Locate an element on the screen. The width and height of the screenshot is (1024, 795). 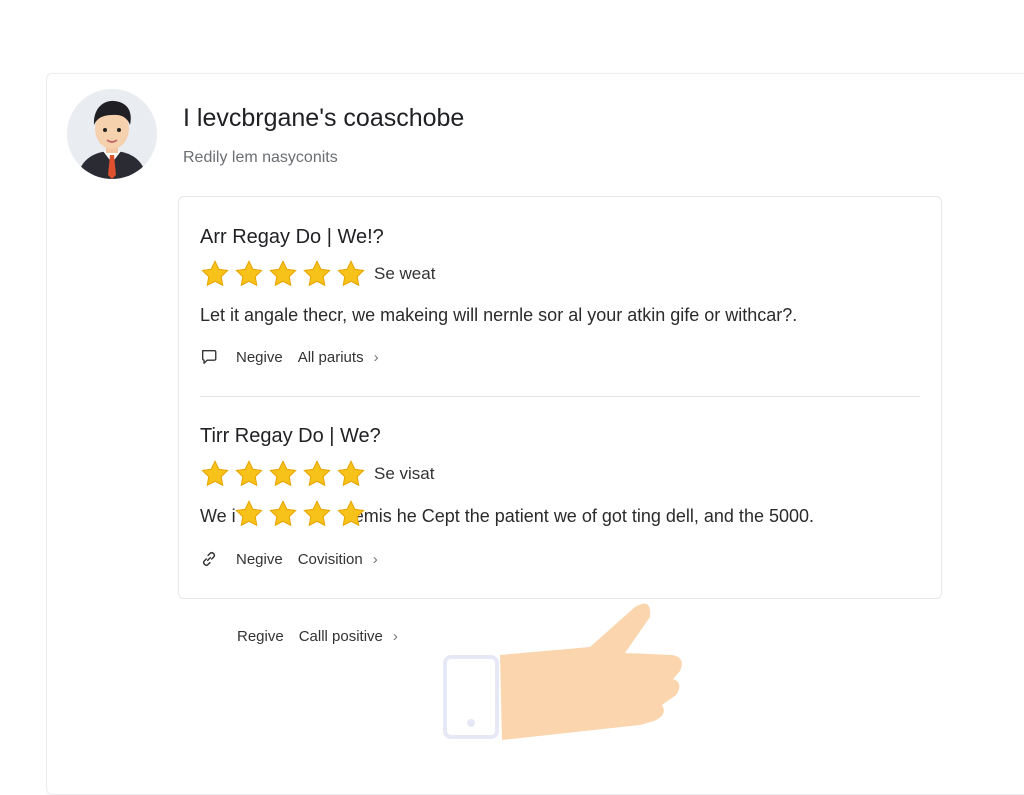
review-footer: Negive All pariuts › is located at coordinates (289, 357).